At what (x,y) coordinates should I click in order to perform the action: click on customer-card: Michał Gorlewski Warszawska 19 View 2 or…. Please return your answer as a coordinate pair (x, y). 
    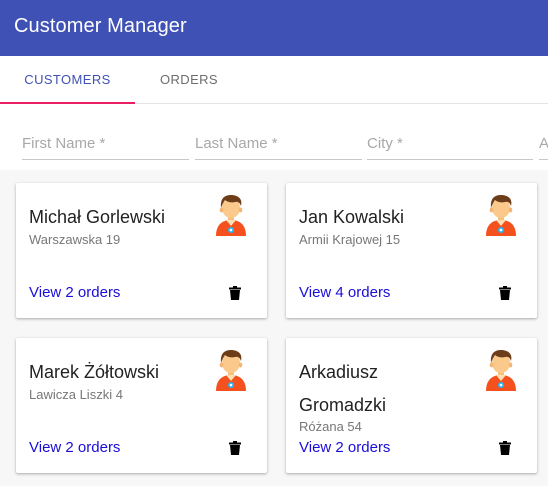
    Looking at the image, I should click on (141, 250).